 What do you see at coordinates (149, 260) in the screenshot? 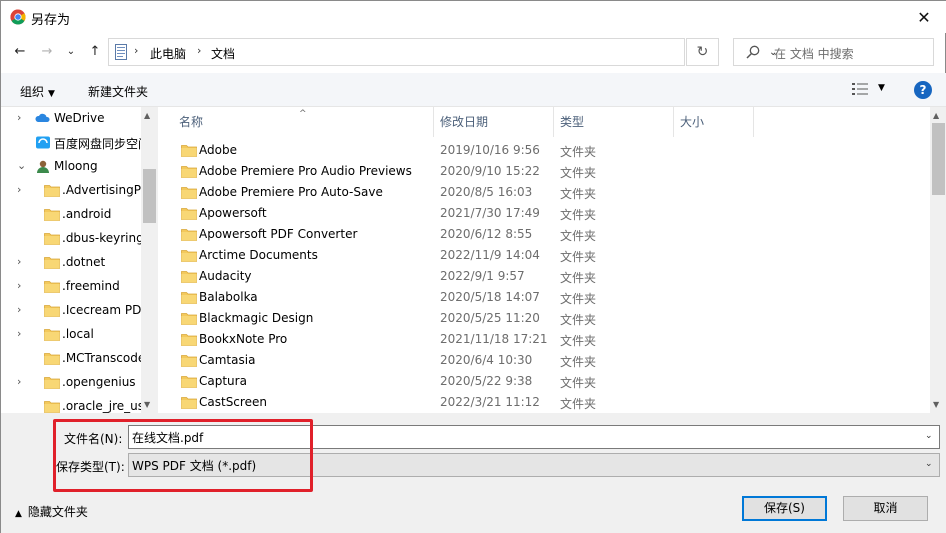
I see `navigation-pane-scrollbar` at bounding box center [149, 260].